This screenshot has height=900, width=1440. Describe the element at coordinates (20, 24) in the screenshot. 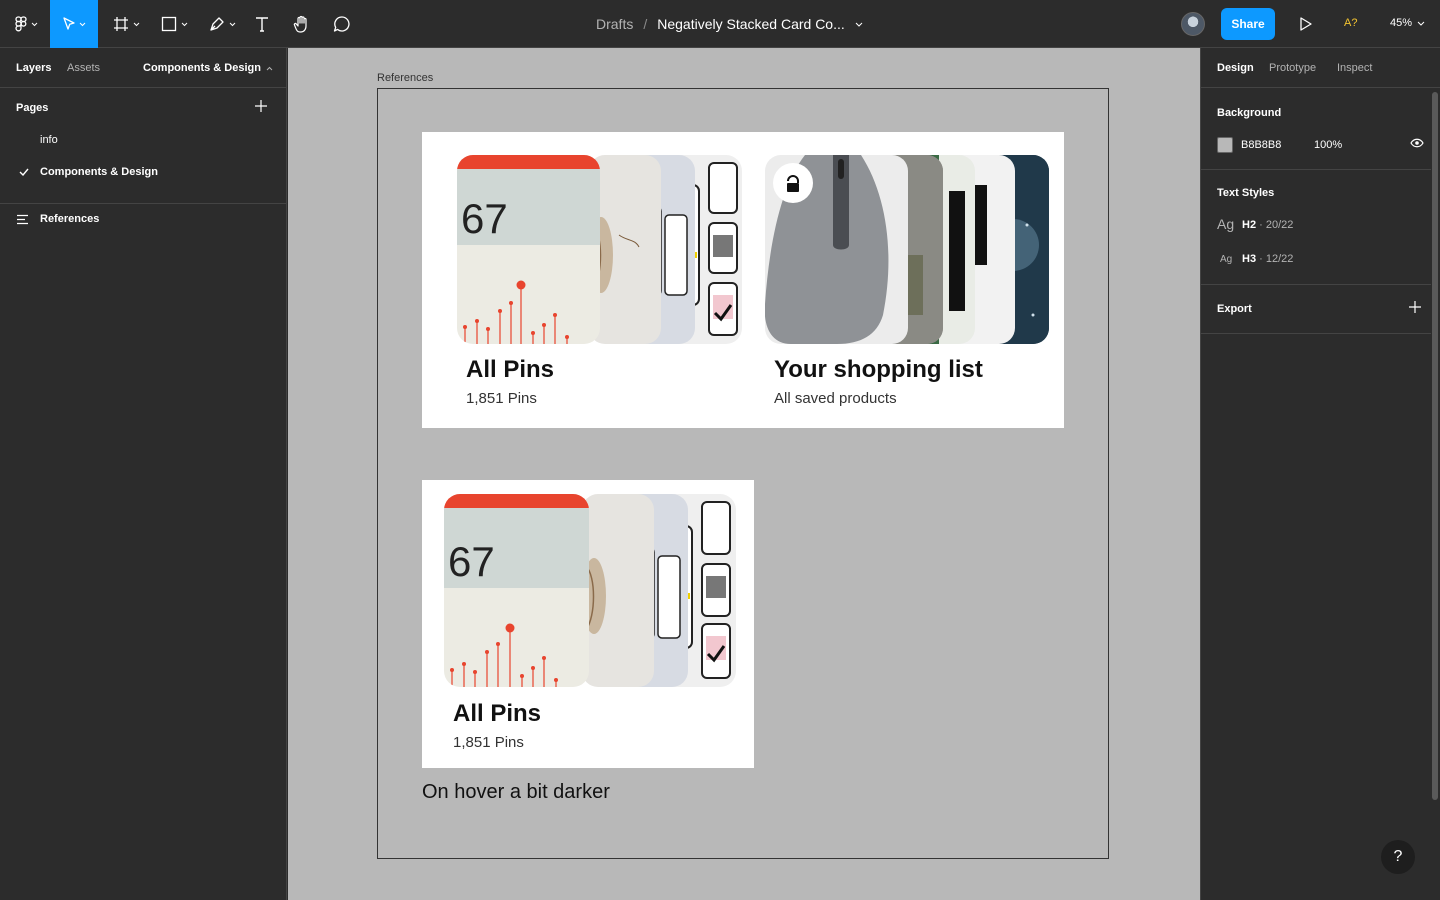

I see `figma-logo-icon` at that location.